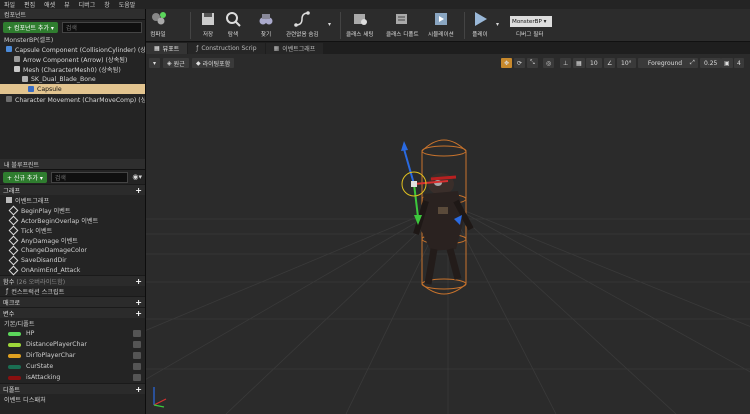  What do you see at coordinates (72, 240) in the screenshot?
I see `event-item: AnyDamage 이벤트` at bounding box center [72, 240].